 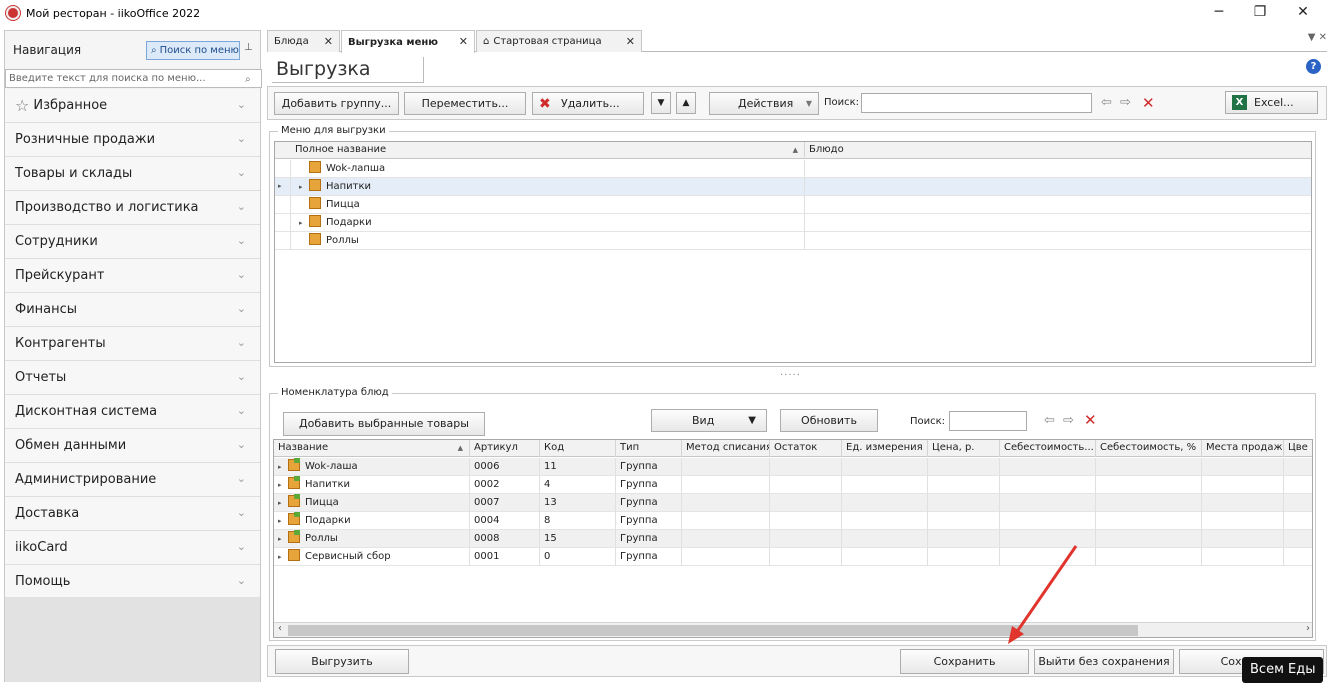 What do you see at coordinates (408, 41) in the screenshot?
I see `tab-menu-export: Выгрузка меню ✕` at bounding box center [408, 41].